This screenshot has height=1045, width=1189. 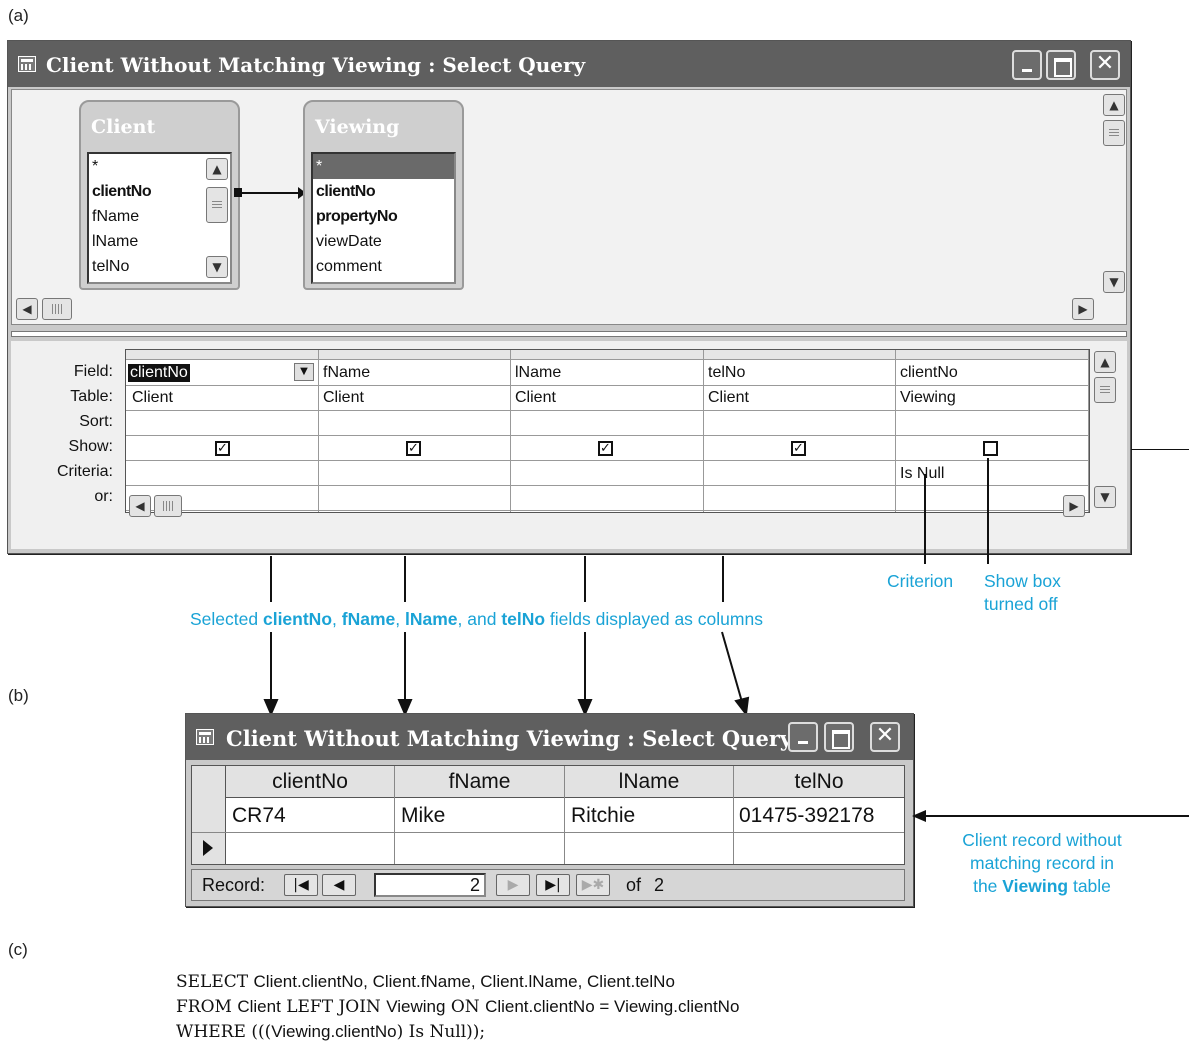 I want to click on pane-splitter, so click(x=569, y=334).